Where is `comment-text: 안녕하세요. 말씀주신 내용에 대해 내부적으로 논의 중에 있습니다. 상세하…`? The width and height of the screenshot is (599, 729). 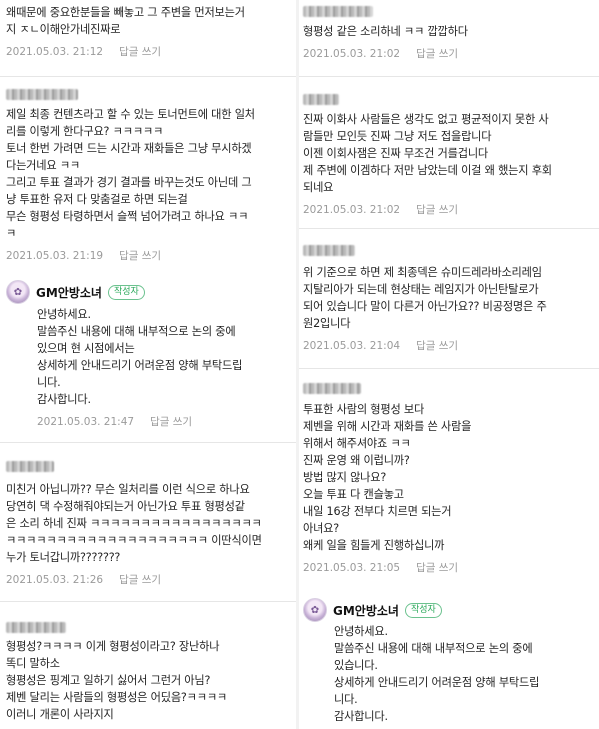 comment-text: 안녕하세요. 말씀주신 내용에 대해 내부적으로 논의 중에 있습니다. 상세하… is located at coordinates (437, 674).